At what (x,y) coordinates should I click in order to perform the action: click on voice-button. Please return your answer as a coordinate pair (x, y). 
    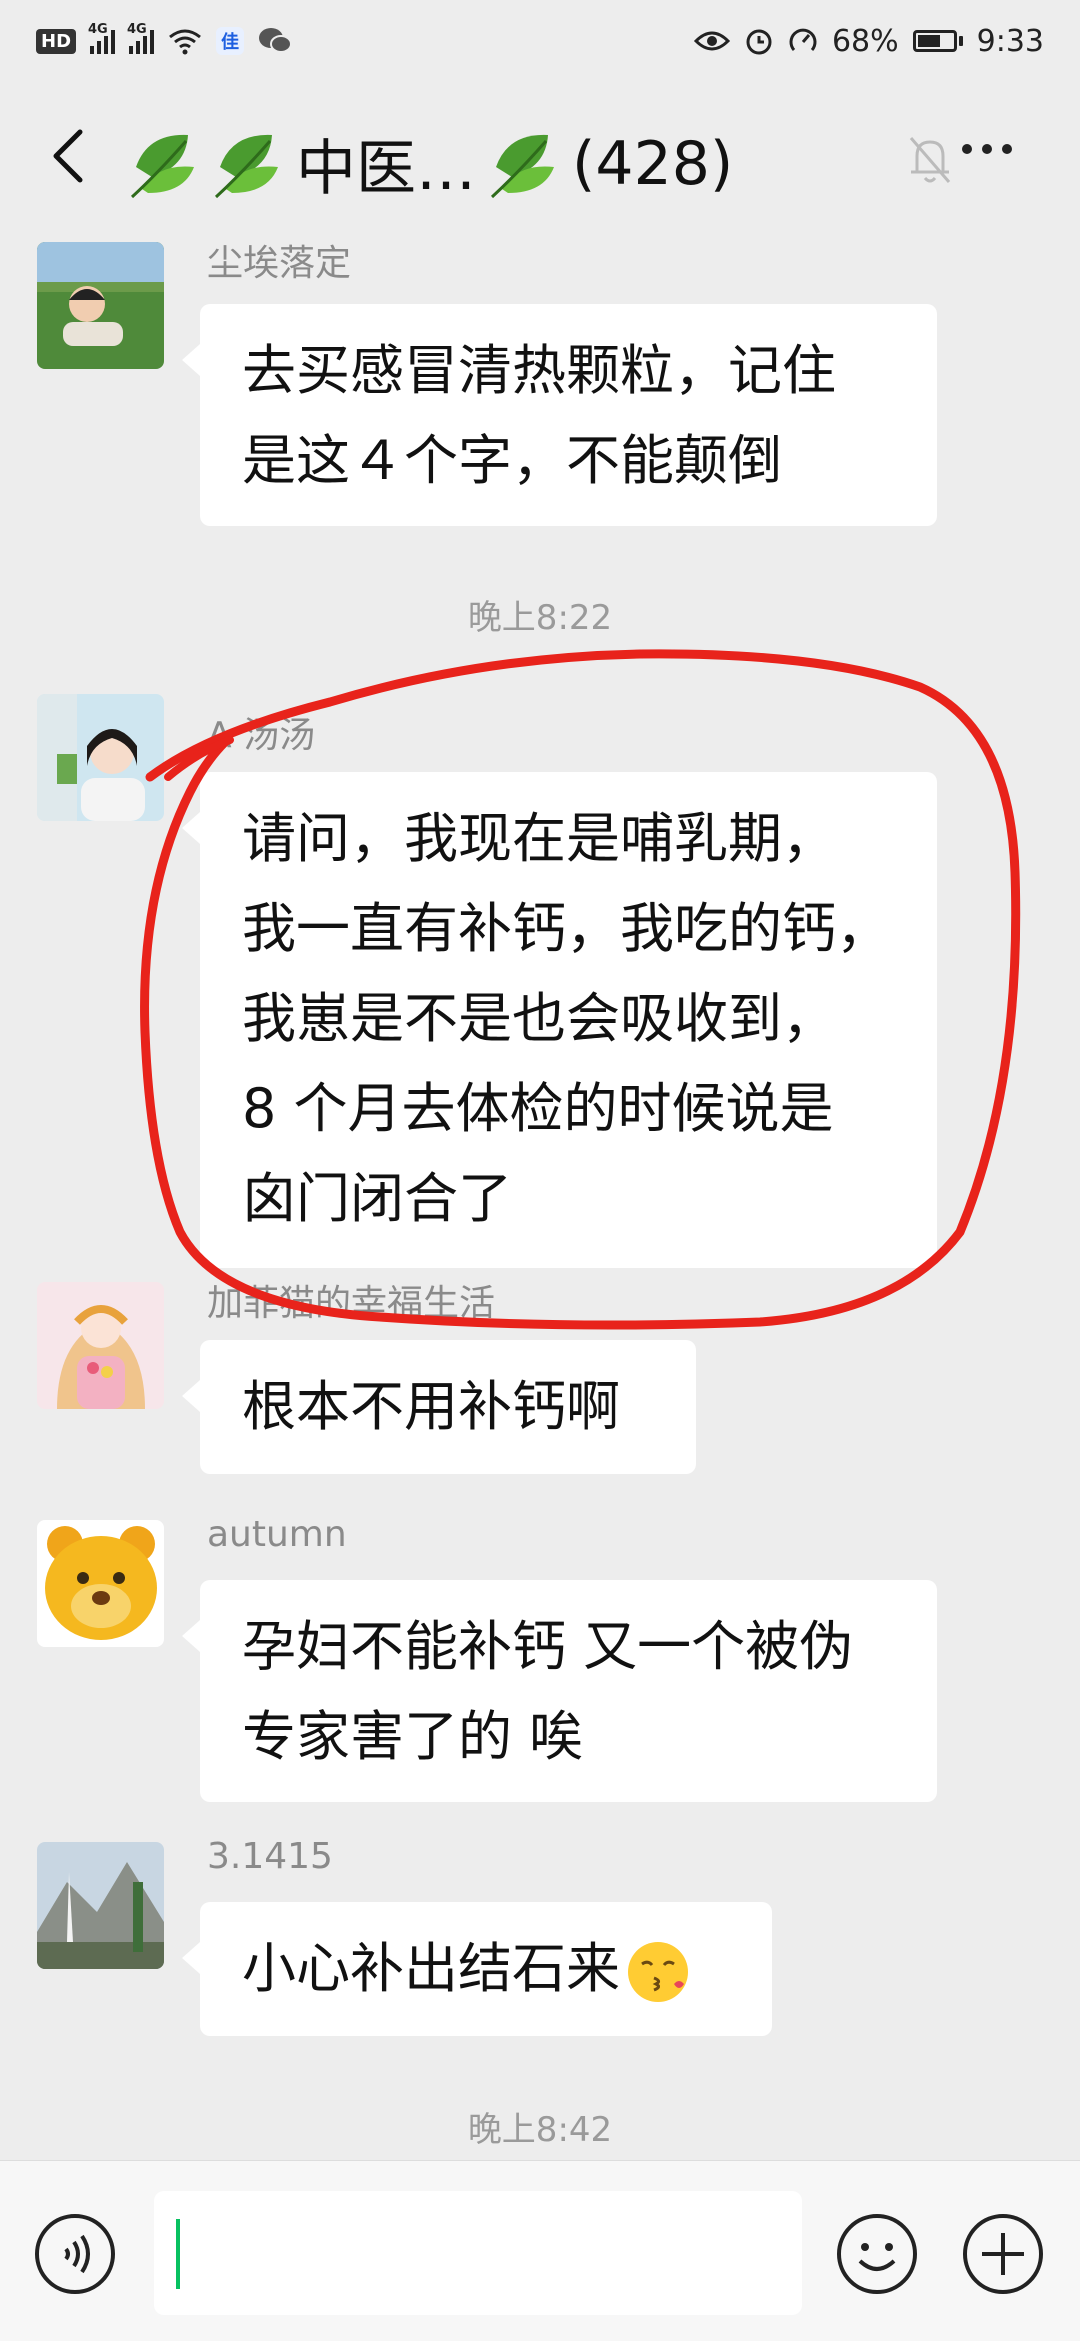
    Looking at the image, I should click on (75, 2254).